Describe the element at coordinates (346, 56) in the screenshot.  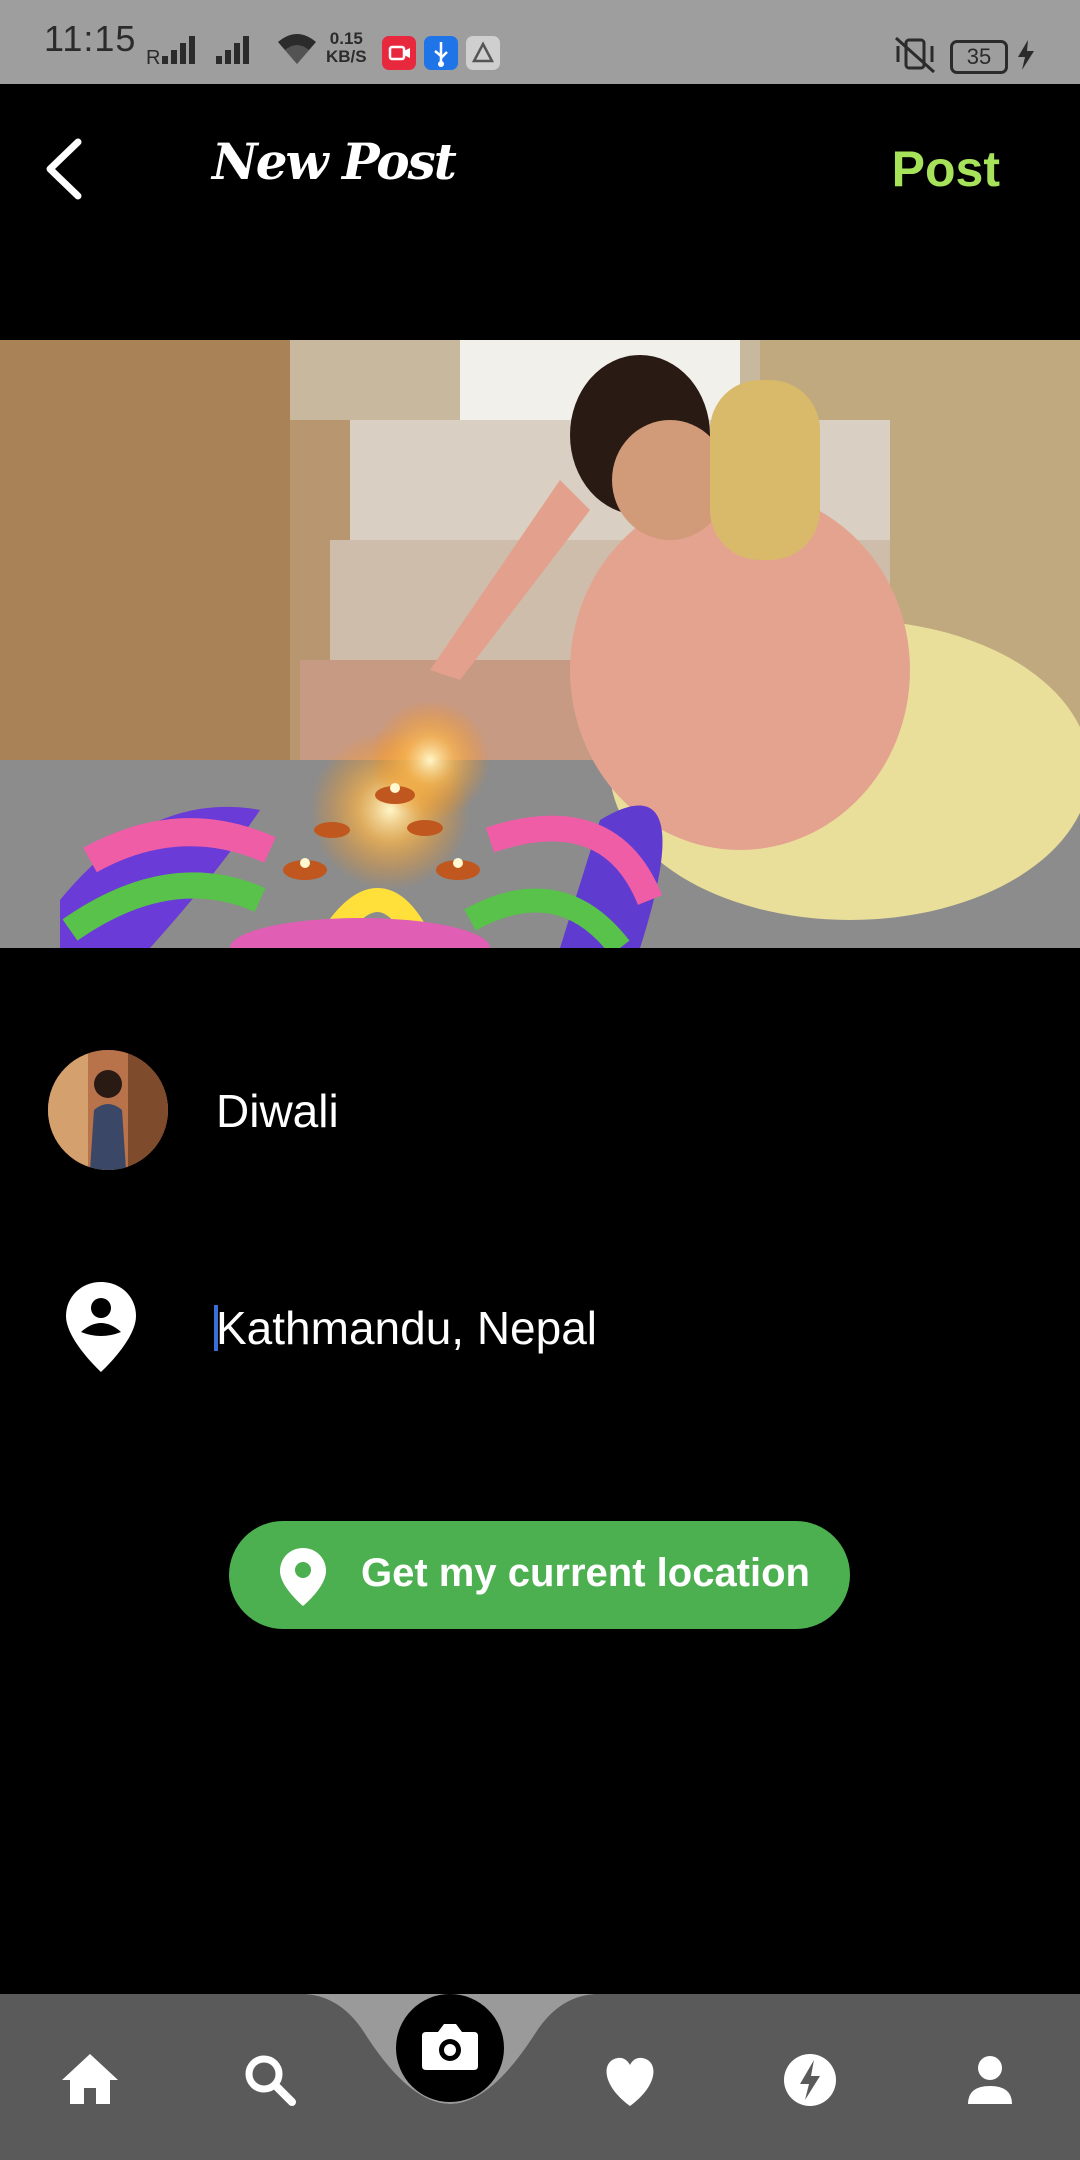
I see `network-speed-unit: KB/S` at that location.